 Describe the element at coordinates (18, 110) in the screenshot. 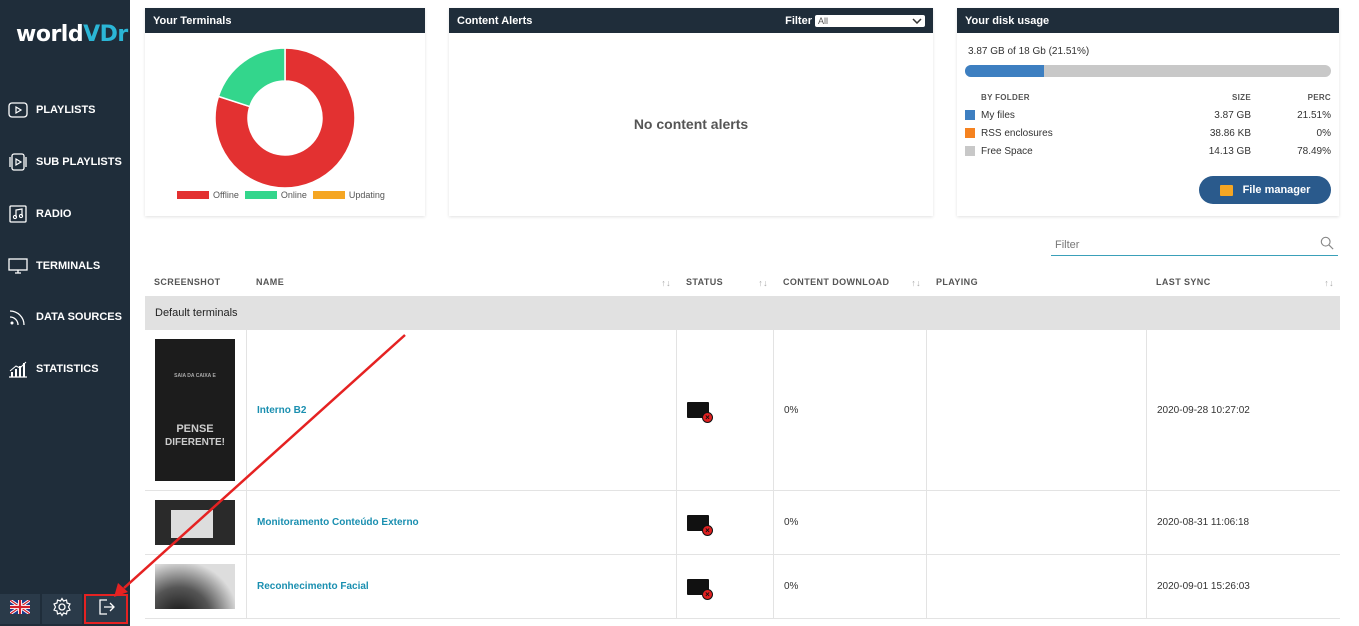

I see `playlist-icon` at that location.